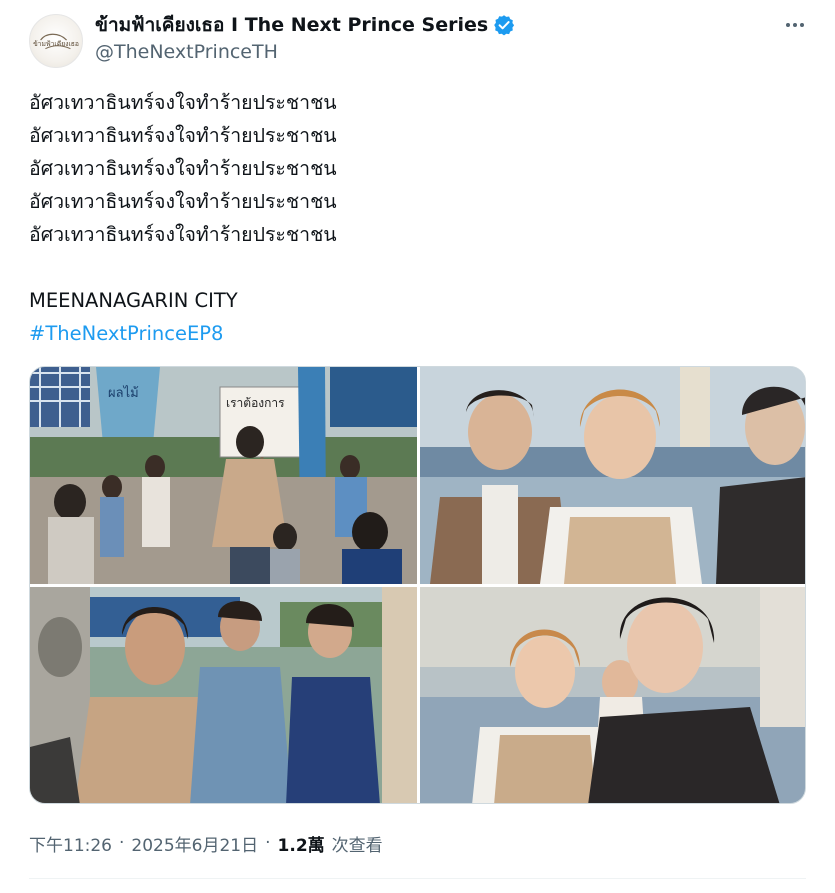 The width and height of the screenshot is (835, 893). Describe the element at coordinates (194, 843) in the screenshot. I see `tweet-date: 2025年6月21日` at that location.